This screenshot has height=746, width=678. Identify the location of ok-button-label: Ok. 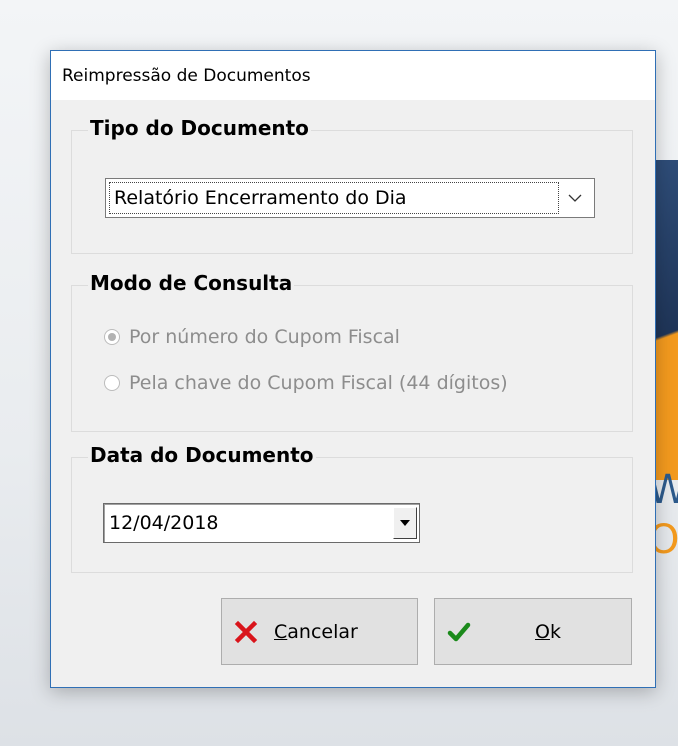
(548, 631).